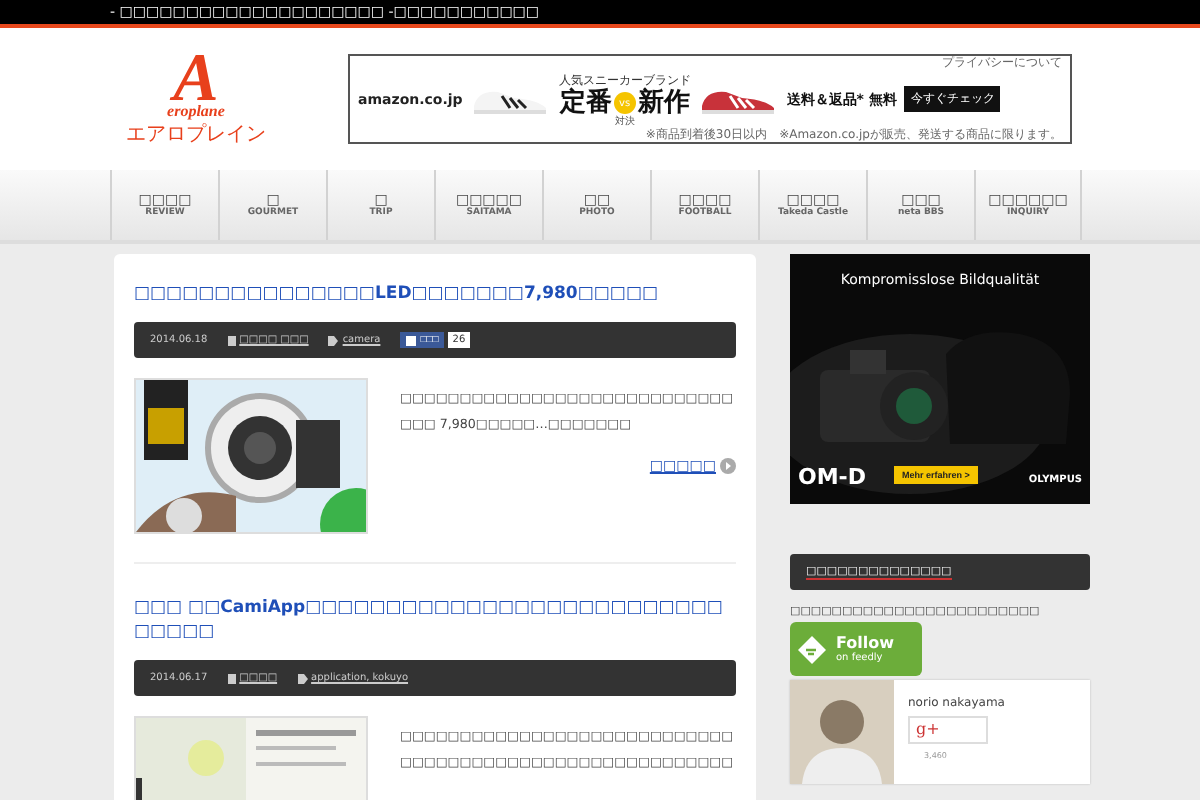 This screenshot has height=800, width=1200. Describe the element at coordinates (411, 340) in the screenshot. I see `facebook-icon` at that location.